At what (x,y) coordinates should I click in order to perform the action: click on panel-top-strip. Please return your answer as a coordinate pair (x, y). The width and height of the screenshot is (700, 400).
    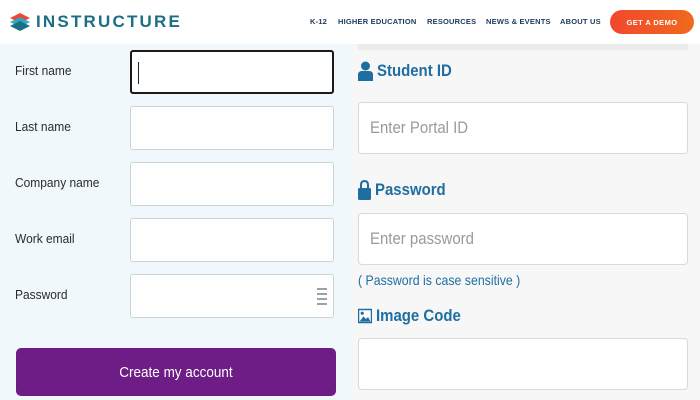
    Looking at the image, I should click on (523, 47).